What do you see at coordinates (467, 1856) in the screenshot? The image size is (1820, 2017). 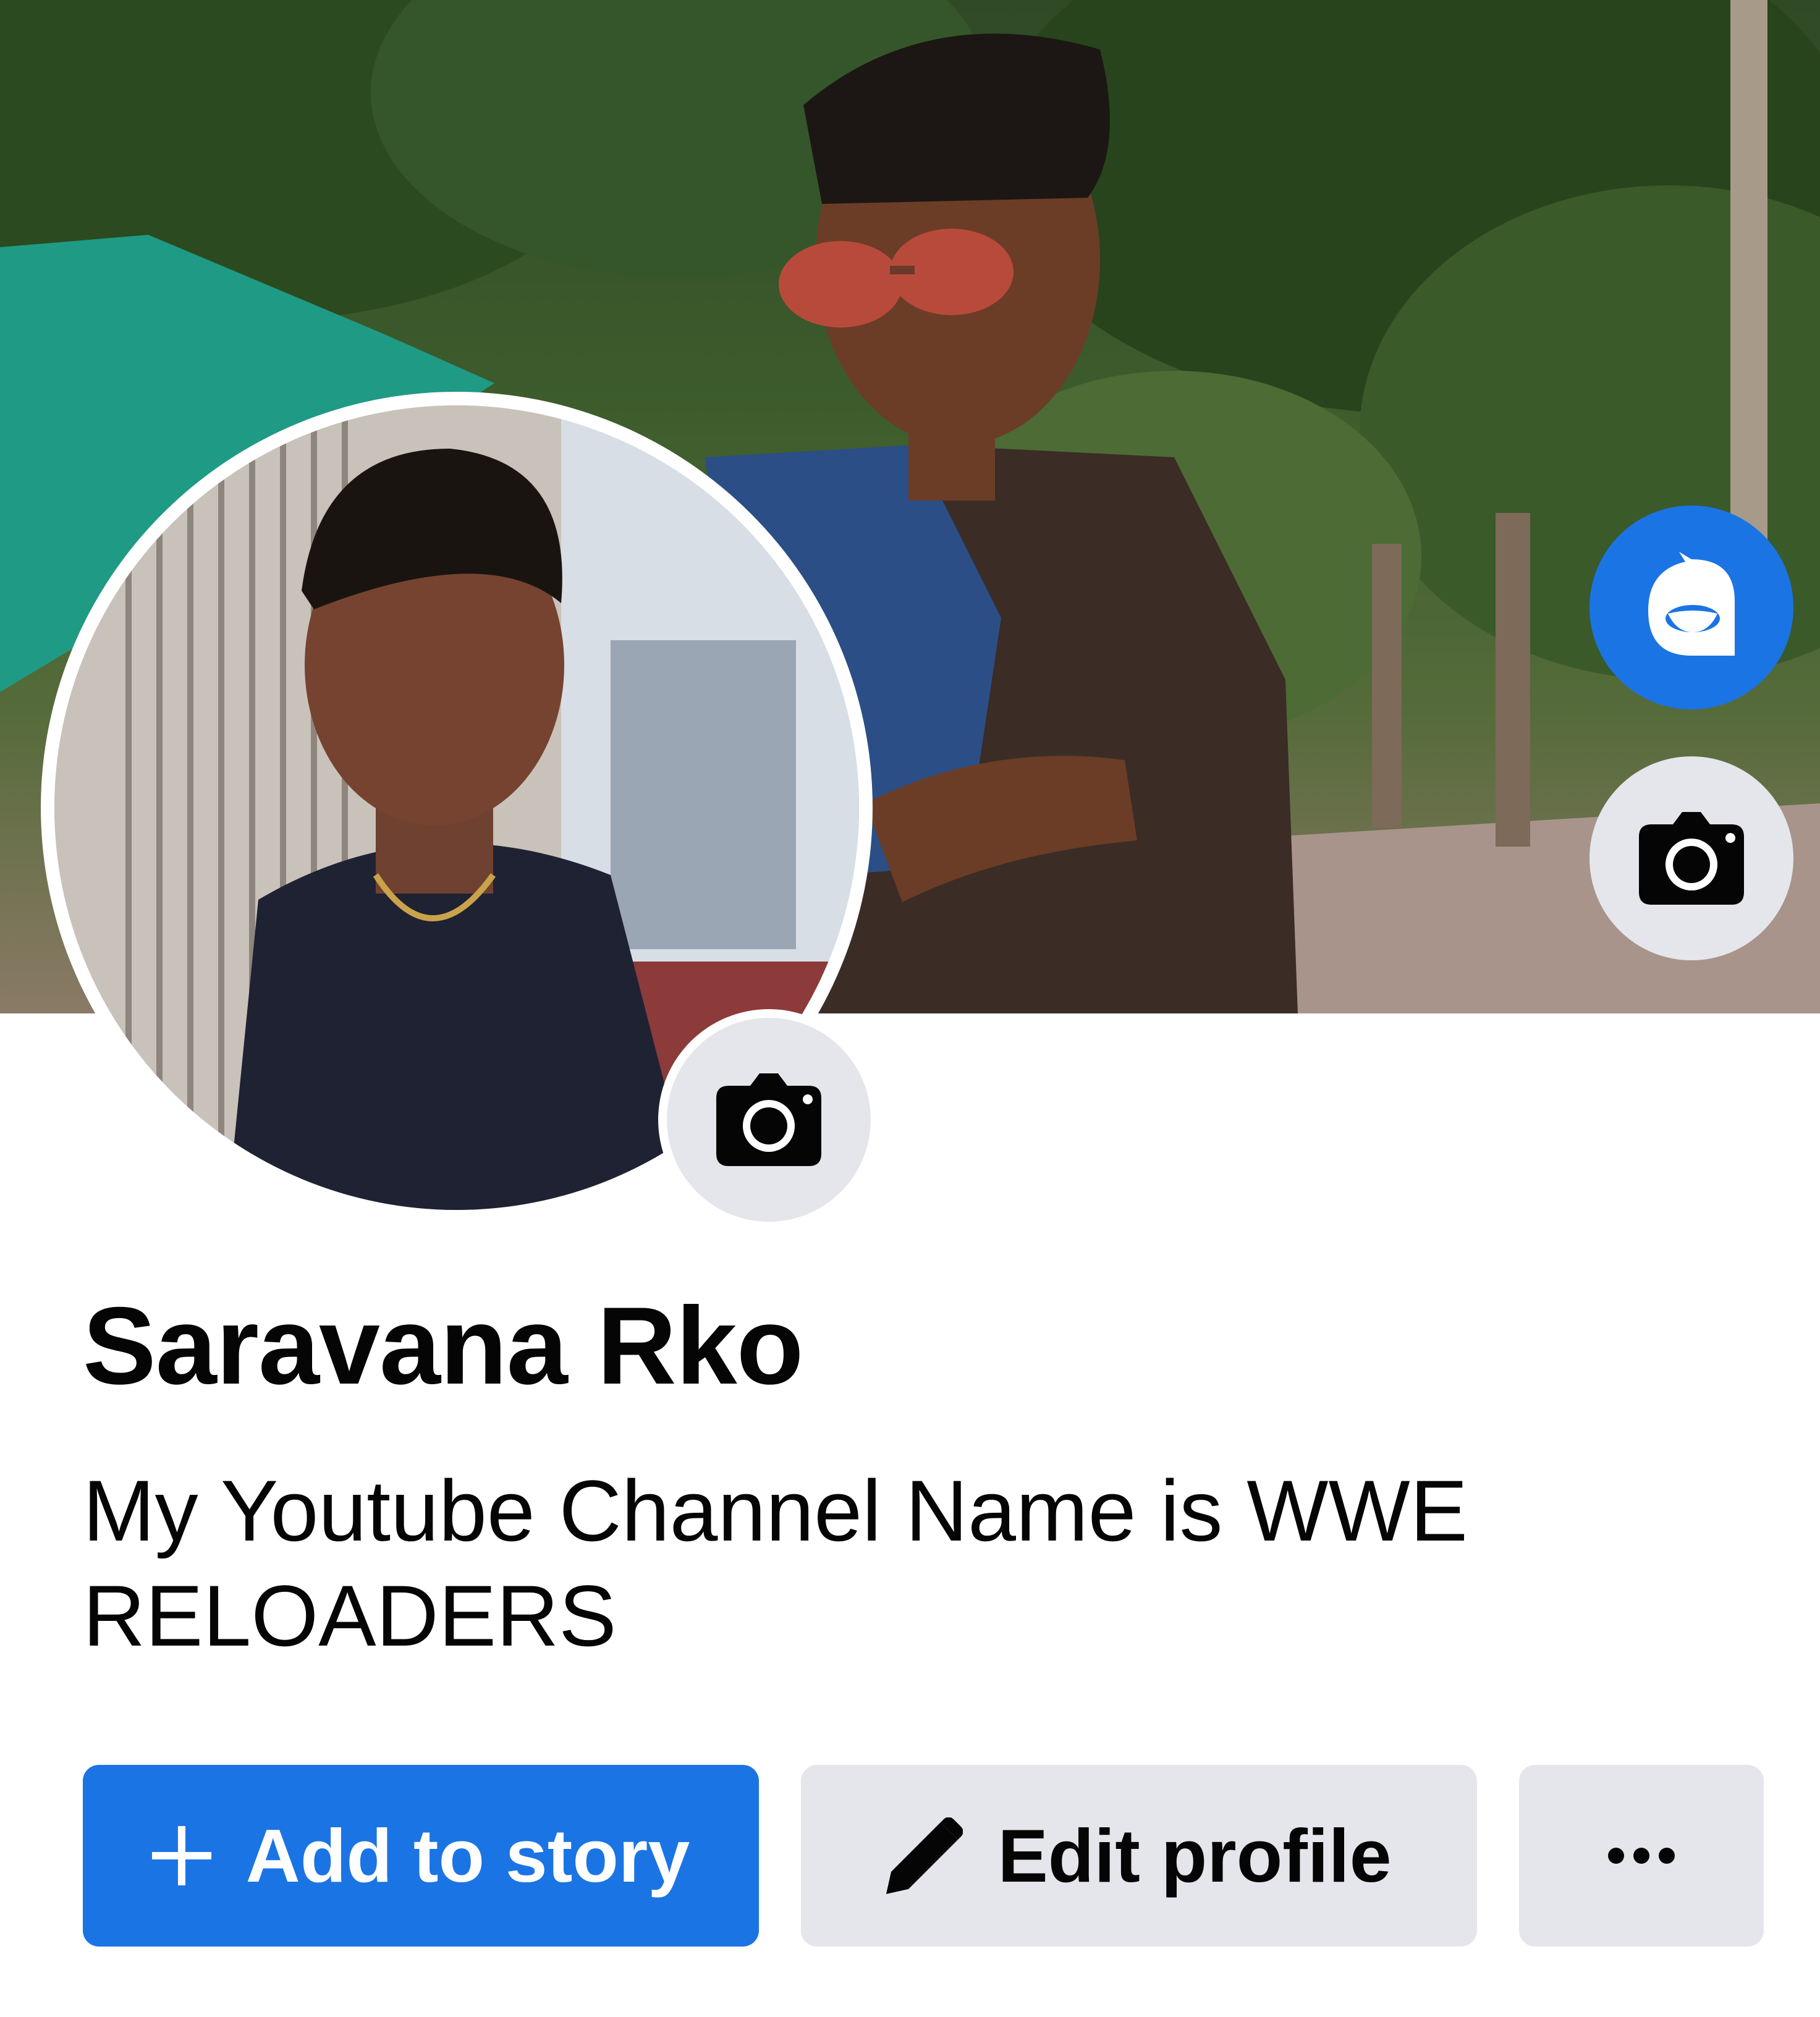 I see `add-to-story-label: Add to story` at bounding box center [467, 1856].